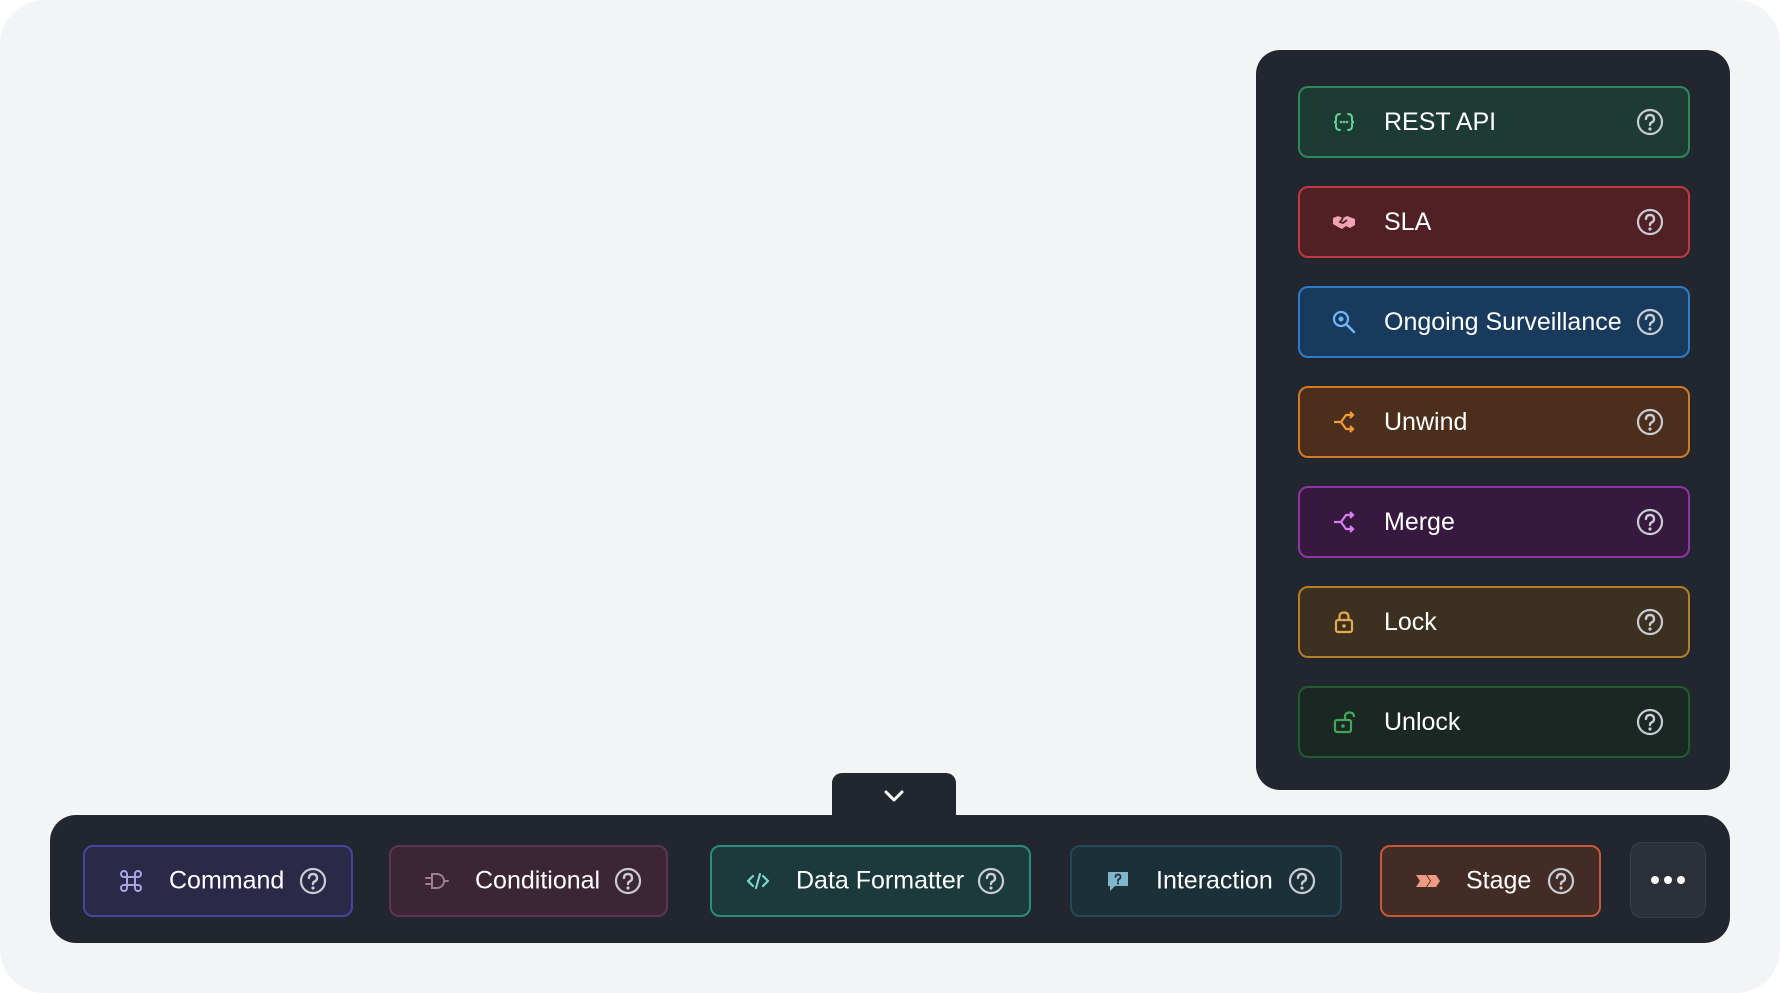 This screenshot has height=993, width=1780. I want to click on tool-stage: Stage, so click(1490, 881).